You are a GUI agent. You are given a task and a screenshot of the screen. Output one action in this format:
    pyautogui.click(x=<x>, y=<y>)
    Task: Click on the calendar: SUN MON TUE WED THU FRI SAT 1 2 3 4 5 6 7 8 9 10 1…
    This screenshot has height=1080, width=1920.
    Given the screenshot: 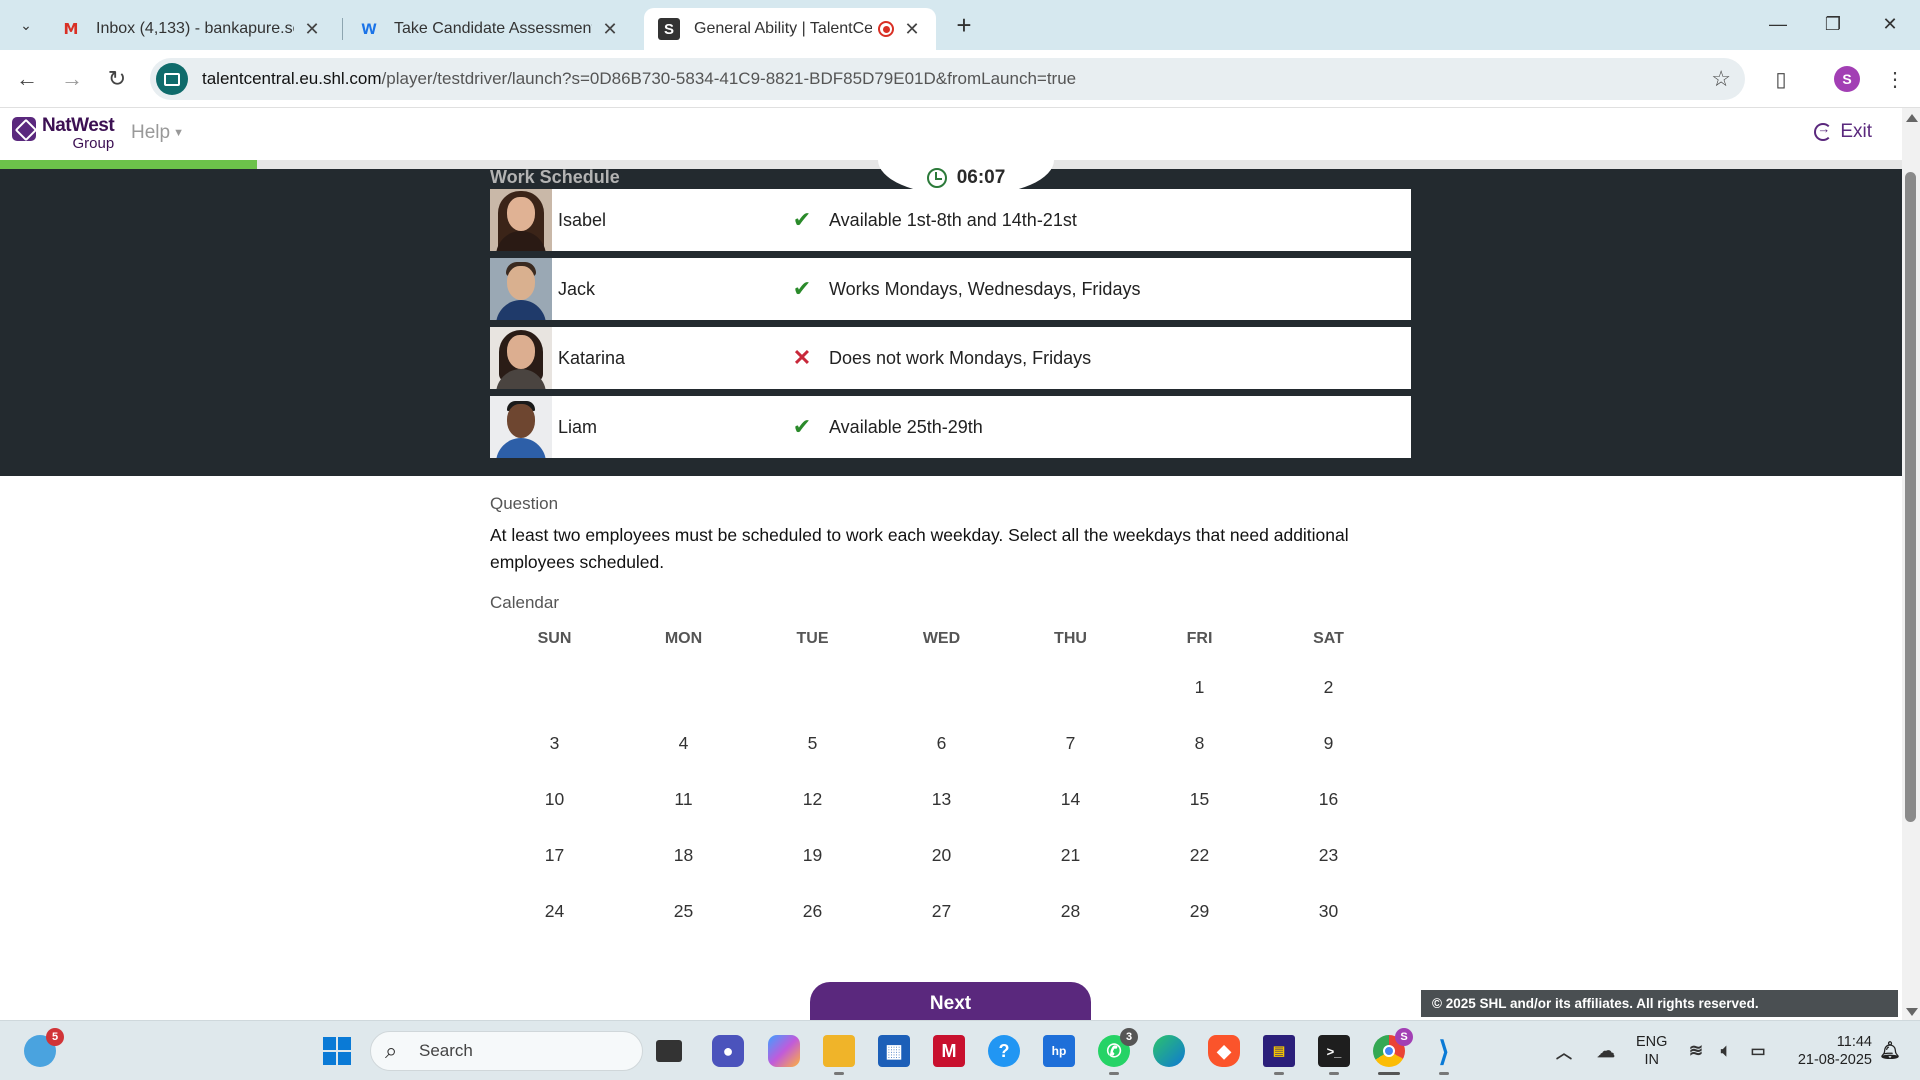 What is the action you would take?
    pyautogui.click(x=942, y=782)
    